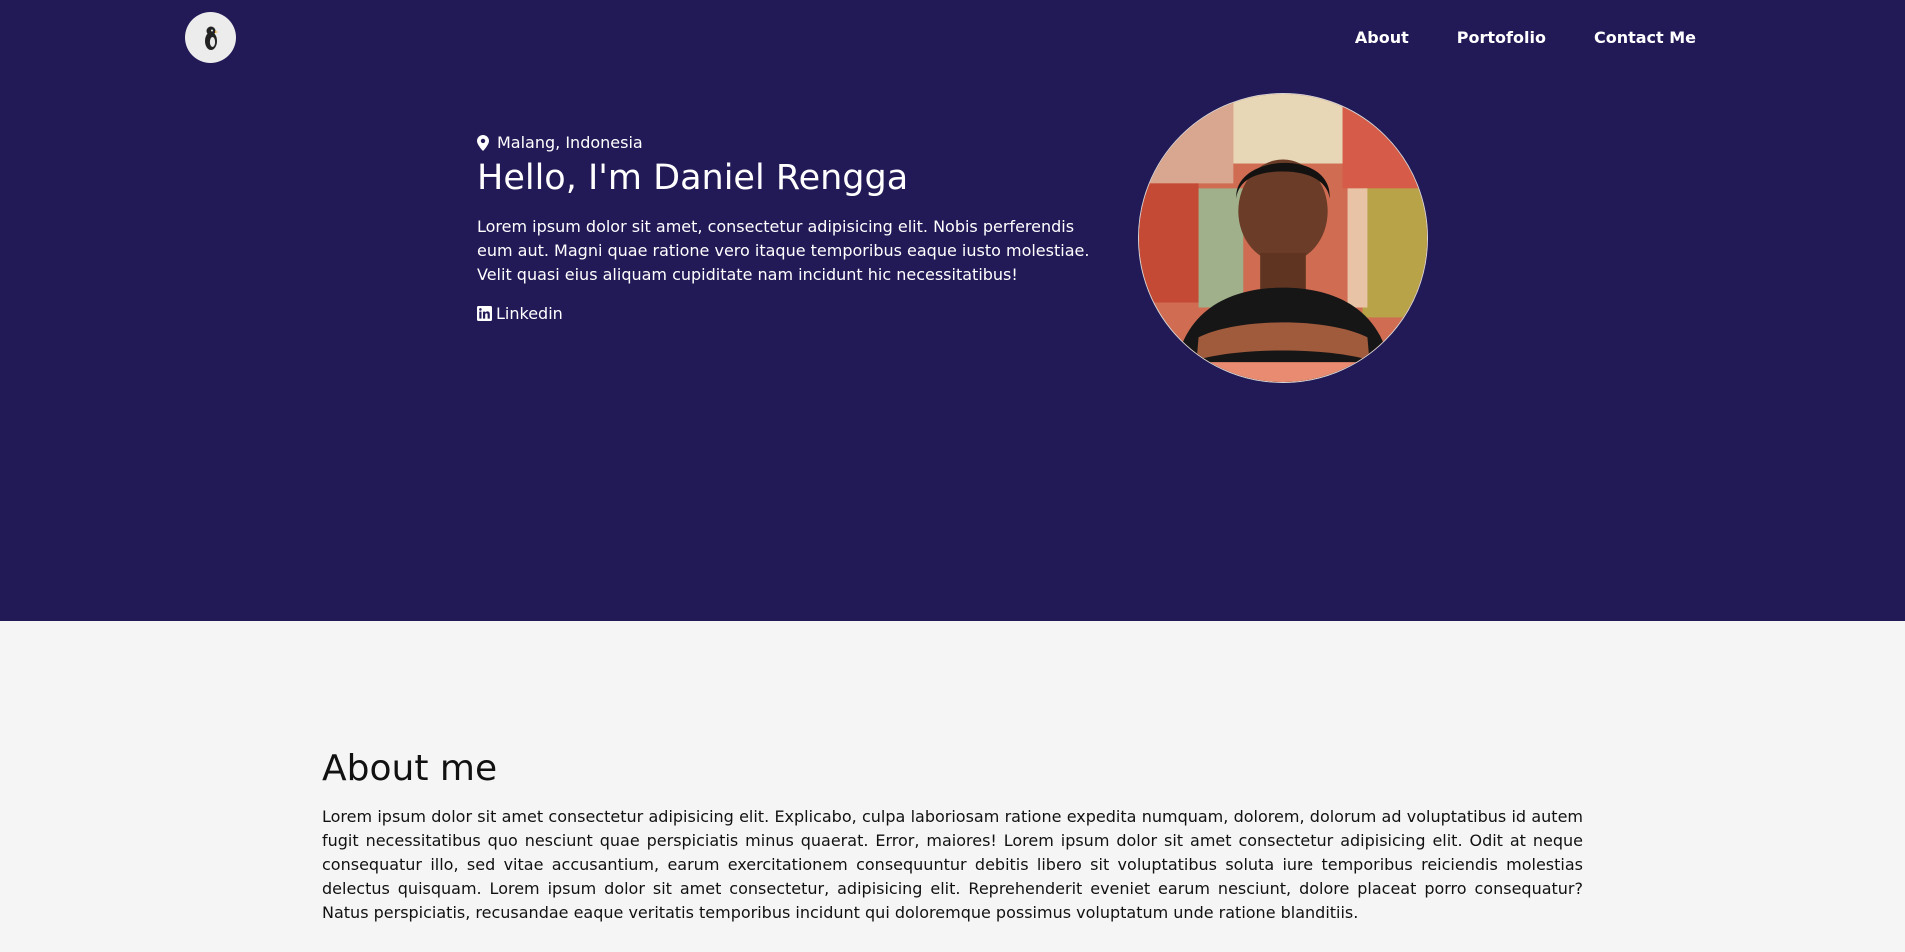  I want to click on profile-photo, so click(1283, 238).